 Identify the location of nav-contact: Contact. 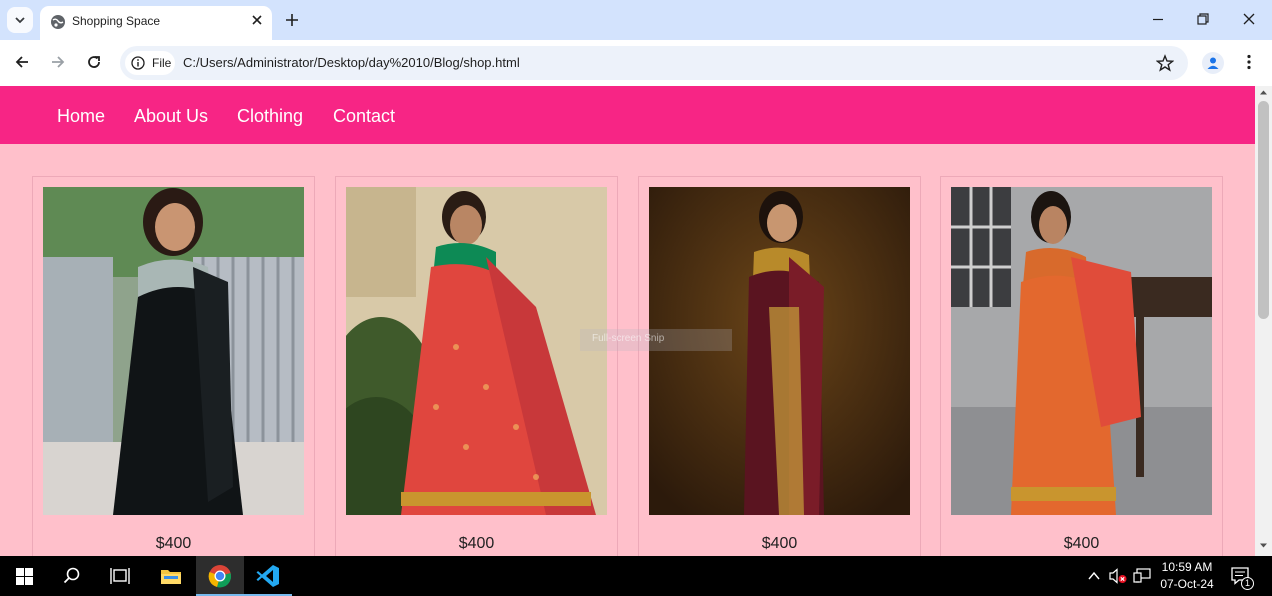
(364, 116).